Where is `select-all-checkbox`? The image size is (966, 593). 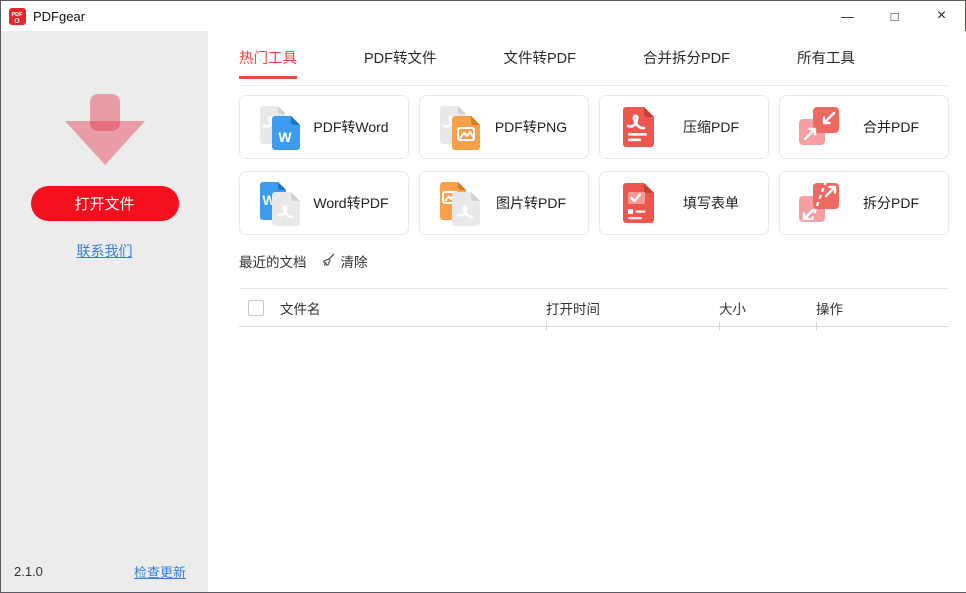
select-all-checkbox is located at coordinates (256, 307).